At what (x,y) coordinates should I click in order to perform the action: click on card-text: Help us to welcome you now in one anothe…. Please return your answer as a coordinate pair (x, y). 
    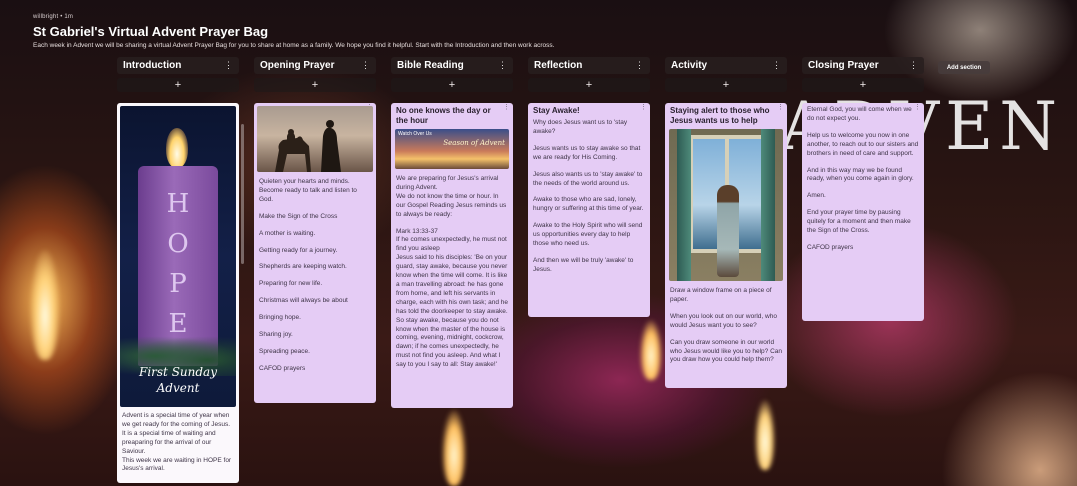
    Looking at the image, I should click on (863, 144).